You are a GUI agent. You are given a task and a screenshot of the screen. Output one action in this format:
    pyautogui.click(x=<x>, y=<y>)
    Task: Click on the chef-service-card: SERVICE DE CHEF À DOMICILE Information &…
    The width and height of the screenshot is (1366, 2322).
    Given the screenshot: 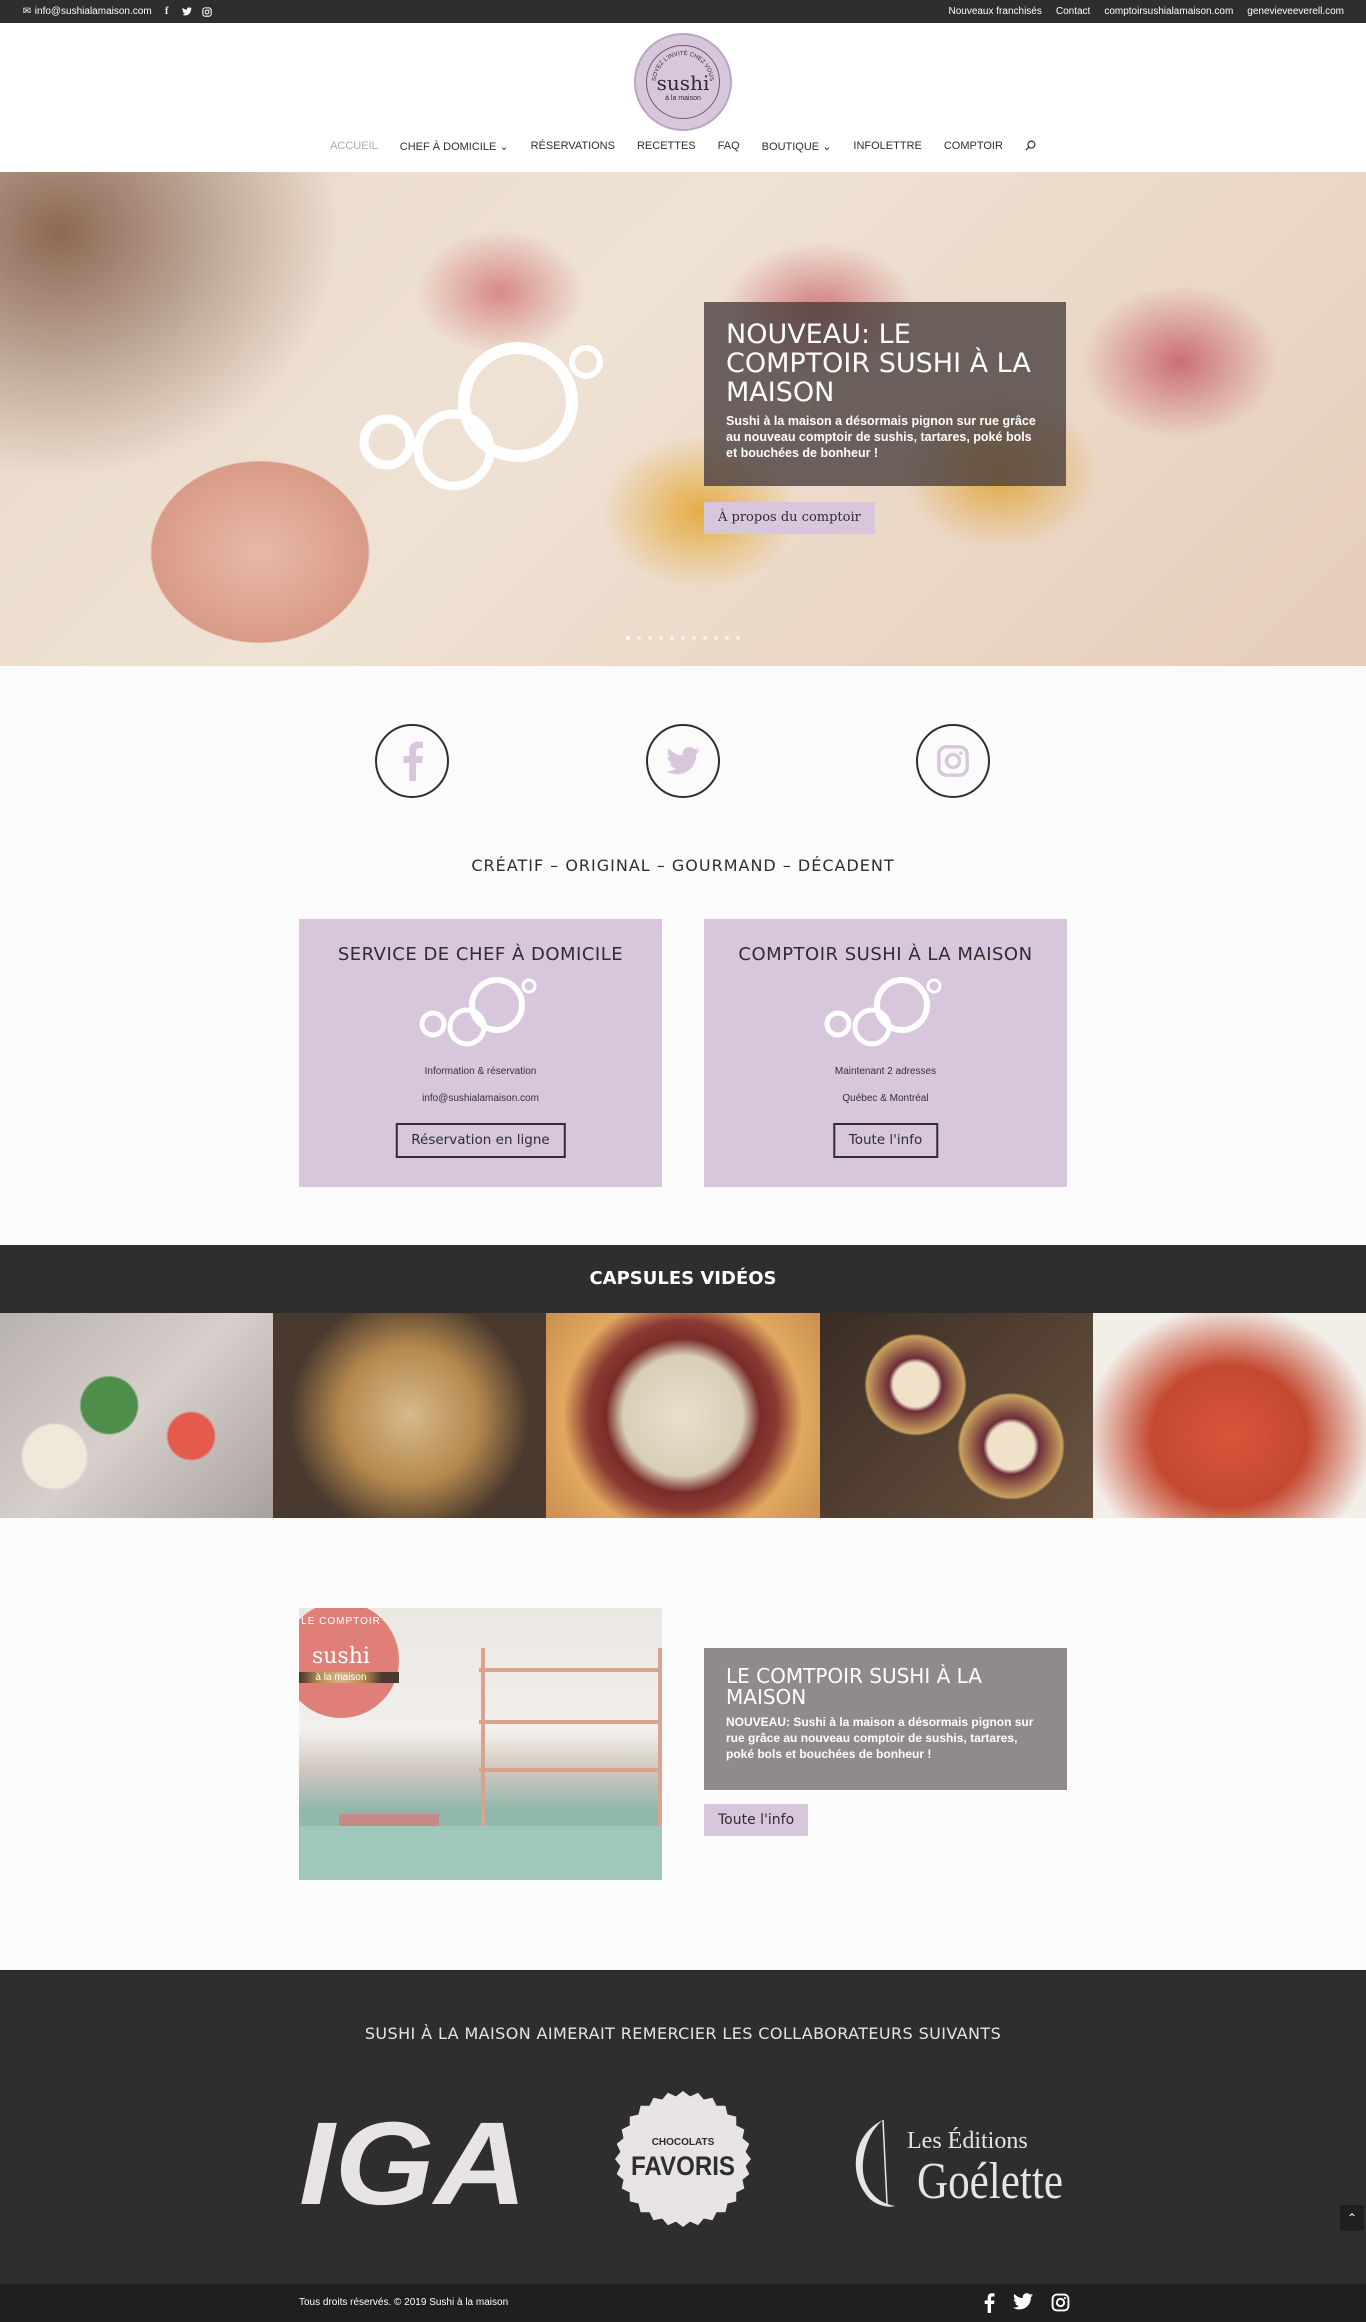 What is the action you would take?
    pyautogui.click(x=480, y=1053)
    